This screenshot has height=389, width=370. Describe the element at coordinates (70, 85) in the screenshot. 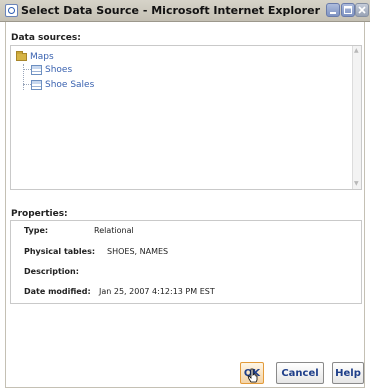

I see `tree-item-label: Shoe Sales` at that location.